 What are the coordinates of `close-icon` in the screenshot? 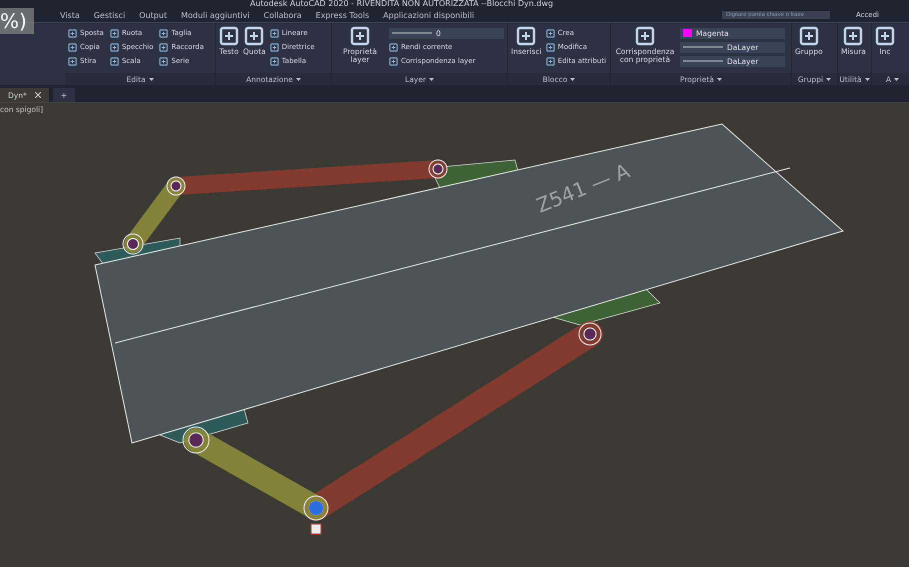 It's located at (37, 95).